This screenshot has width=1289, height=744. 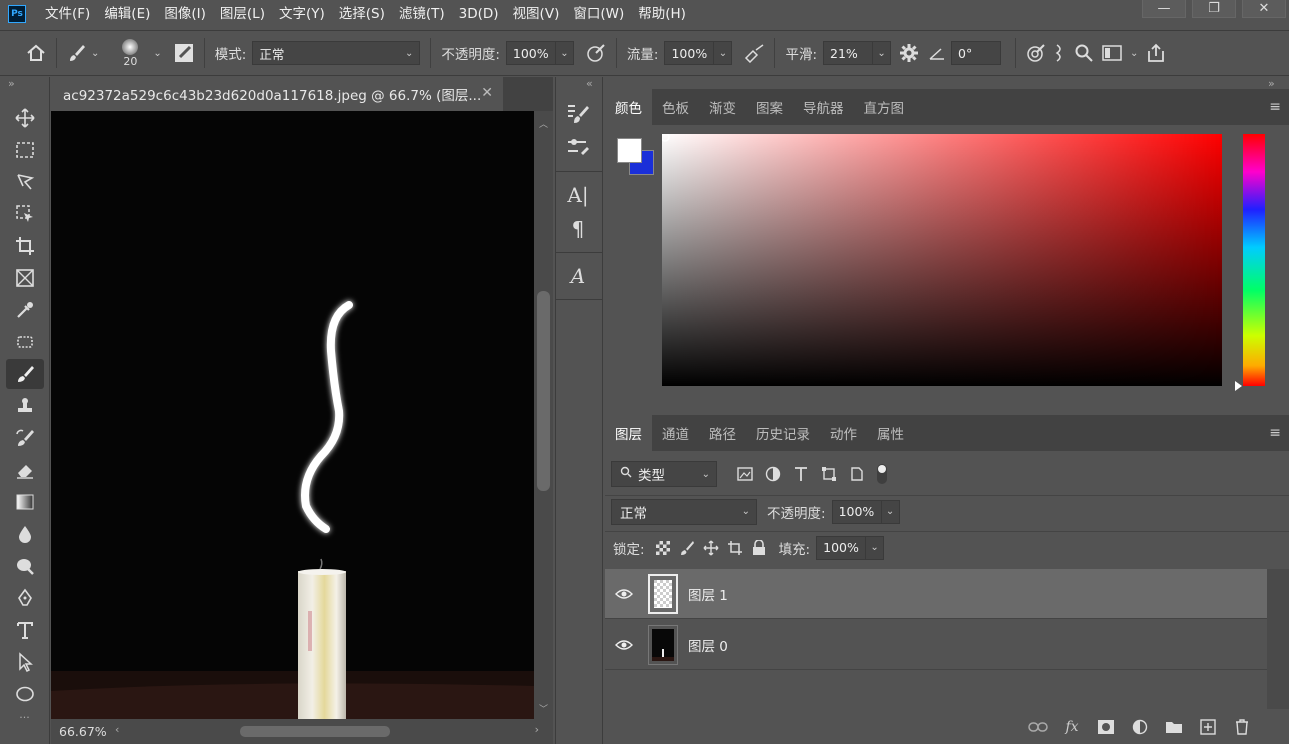 What do you see at coordinates (25, 374) in the screenshot?
I see `brush-tool-icon` at bounding box center [25, 374].